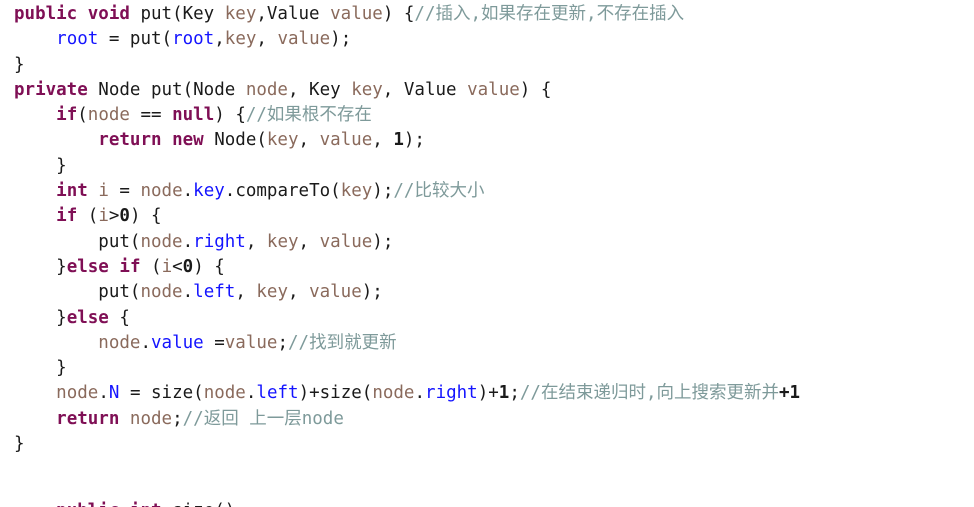  I want to click on token-comment: //返回 上一层node, so click(263, 418).